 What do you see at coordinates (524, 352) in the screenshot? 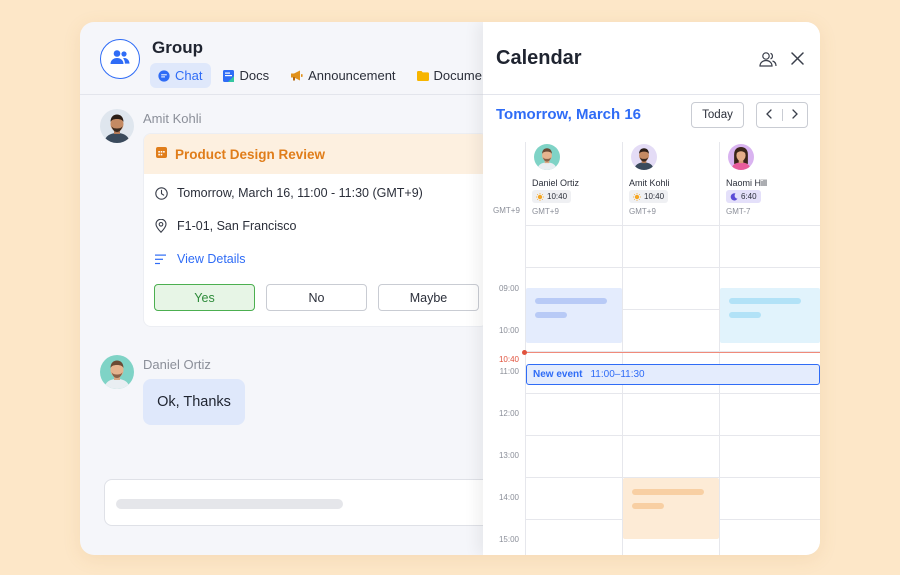
I see `current-time-dot` at bounding box center [524, 352].